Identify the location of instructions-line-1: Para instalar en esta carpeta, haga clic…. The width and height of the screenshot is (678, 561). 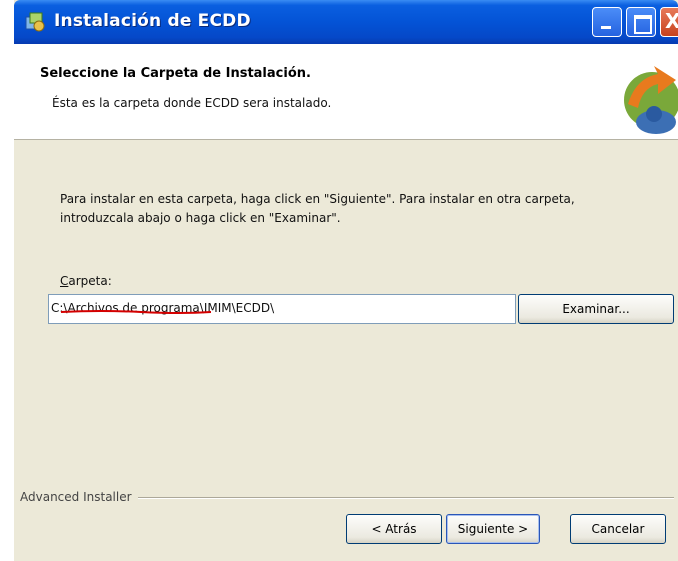
(317, 199).